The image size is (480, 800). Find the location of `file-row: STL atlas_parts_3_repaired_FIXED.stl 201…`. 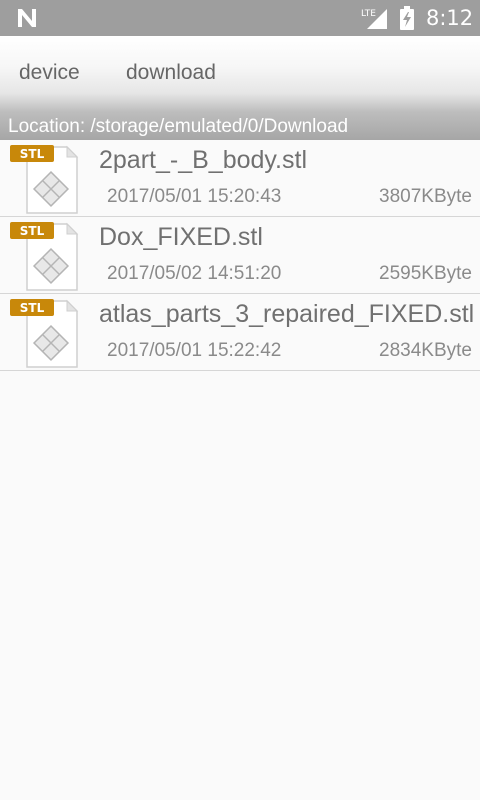

file-row: STL atlas_parts_3_repaired_FIXED.stl 201… is located at coordinates (240, 332).